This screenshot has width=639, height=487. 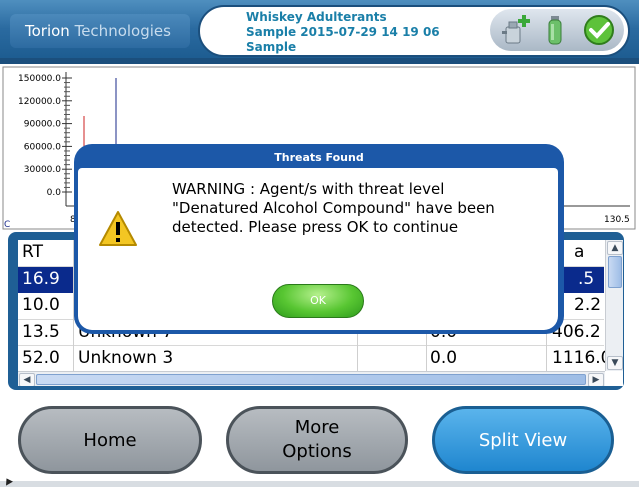 What do you see at coordinates (32, 252) in the screenshot?
I see `header-rt: RT` at bounding box center [32, 252].